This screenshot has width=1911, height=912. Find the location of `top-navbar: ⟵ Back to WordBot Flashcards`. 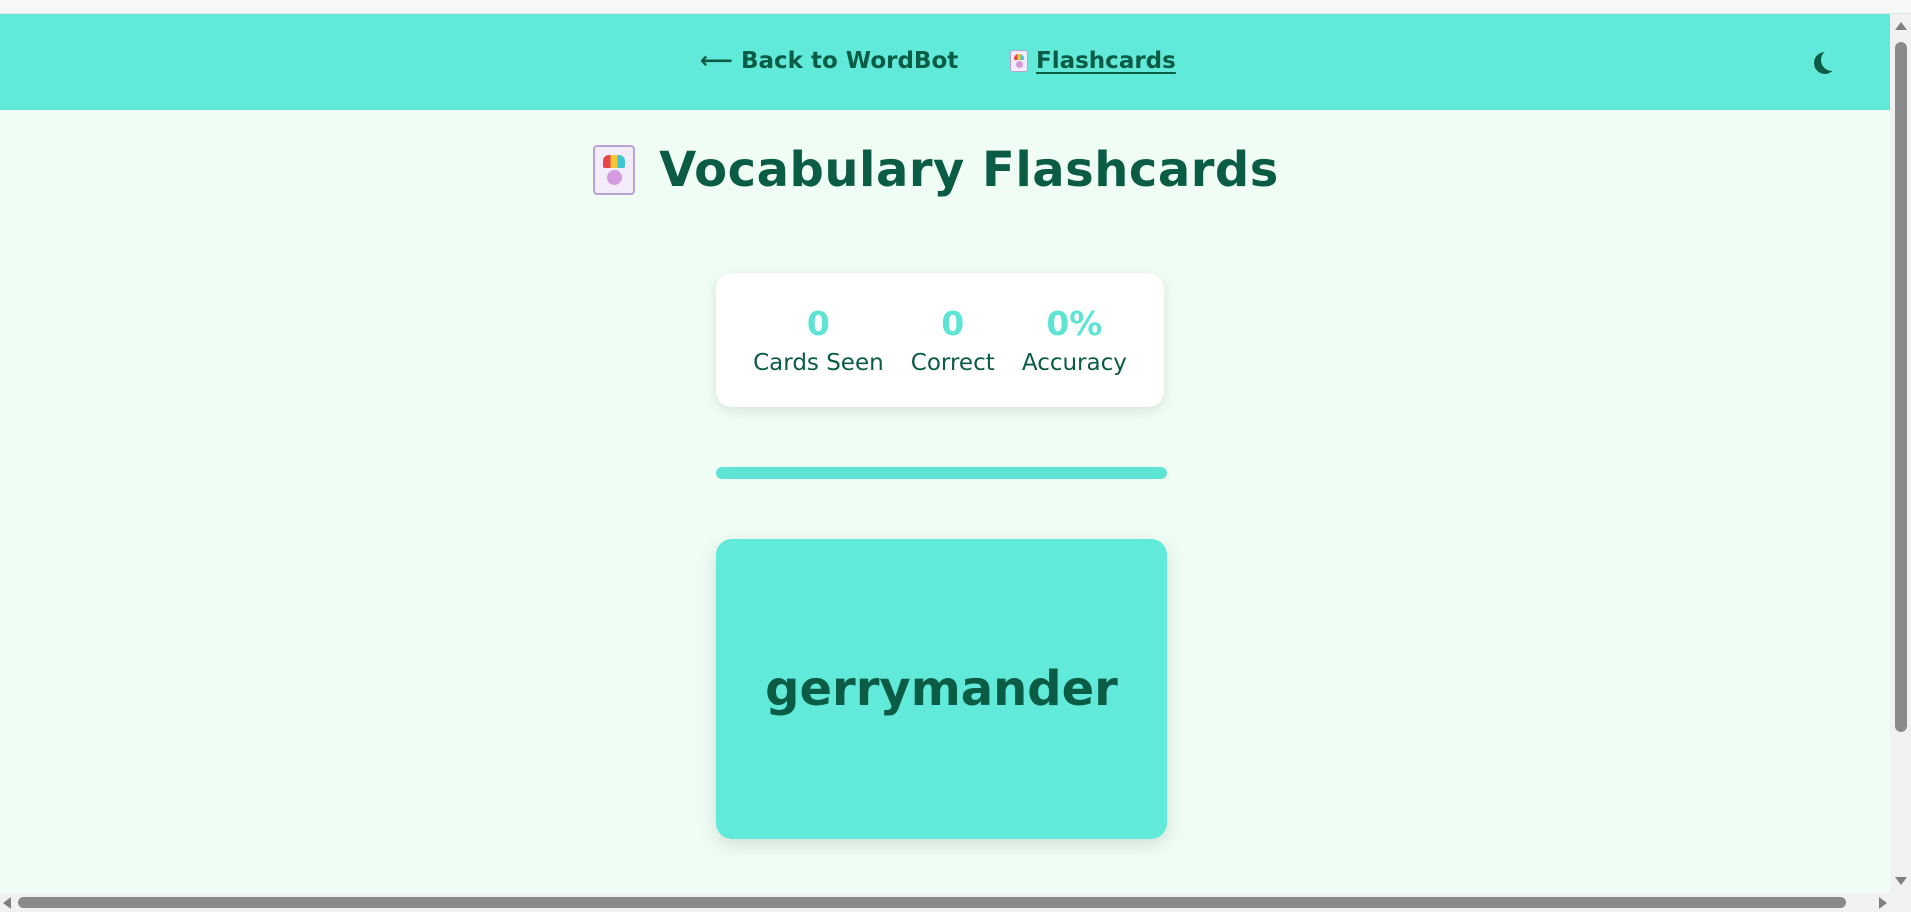

top-navbar: ⟵ Back to WordBot Flashcards is located at coordinates (945, 62).